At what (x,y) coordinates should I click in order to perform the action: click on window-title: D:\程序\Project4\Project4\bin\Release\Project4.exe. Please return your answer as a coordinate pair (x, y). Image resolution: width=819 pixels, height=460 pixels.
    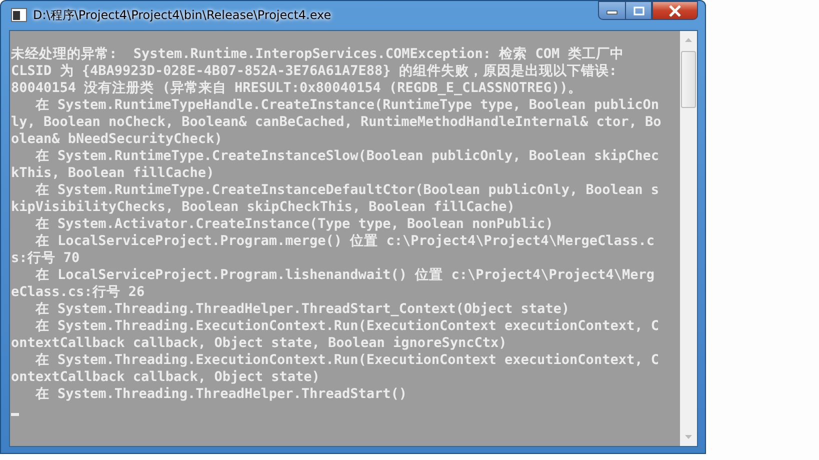
    Looking at the image, I should click on (182, 15).